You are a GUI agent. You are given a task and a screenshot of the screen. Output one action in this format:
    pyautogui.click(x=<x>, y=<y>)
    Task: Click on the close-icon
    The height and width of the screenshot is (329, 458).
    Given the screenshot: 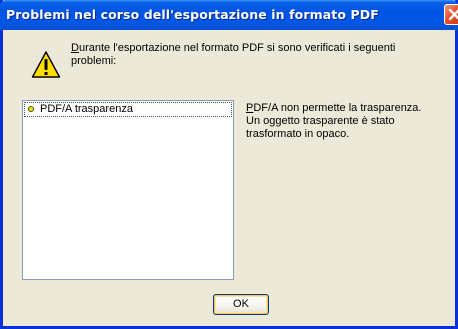 What is the action you would take?
    pyautogui.click(x=453, y=14)
    